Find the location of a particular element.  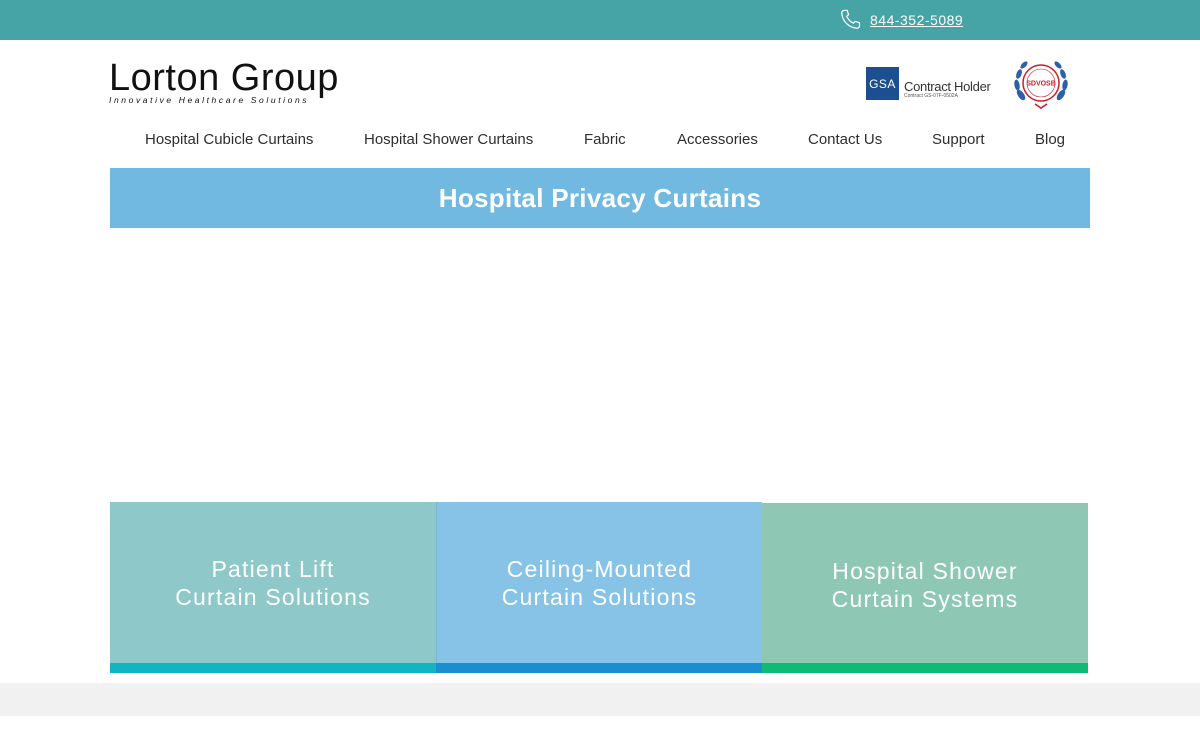

phone-number-link: 844-352-5089 is located at coordinates (916, 20).